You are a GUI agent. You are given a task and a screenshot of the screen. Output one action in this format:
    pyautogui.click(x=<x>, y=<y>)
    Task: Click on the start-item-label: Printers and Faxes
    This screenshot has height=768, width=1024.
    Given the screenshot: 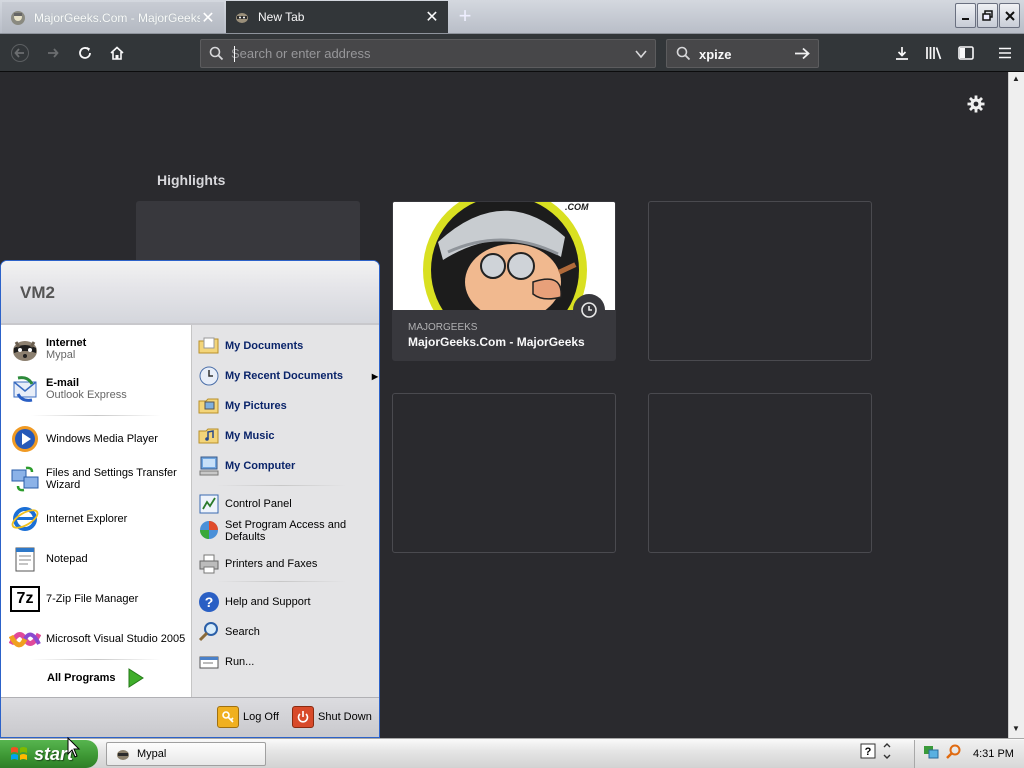 What is the action you would take?
    pyautogui.click(x=271, y=564)
    